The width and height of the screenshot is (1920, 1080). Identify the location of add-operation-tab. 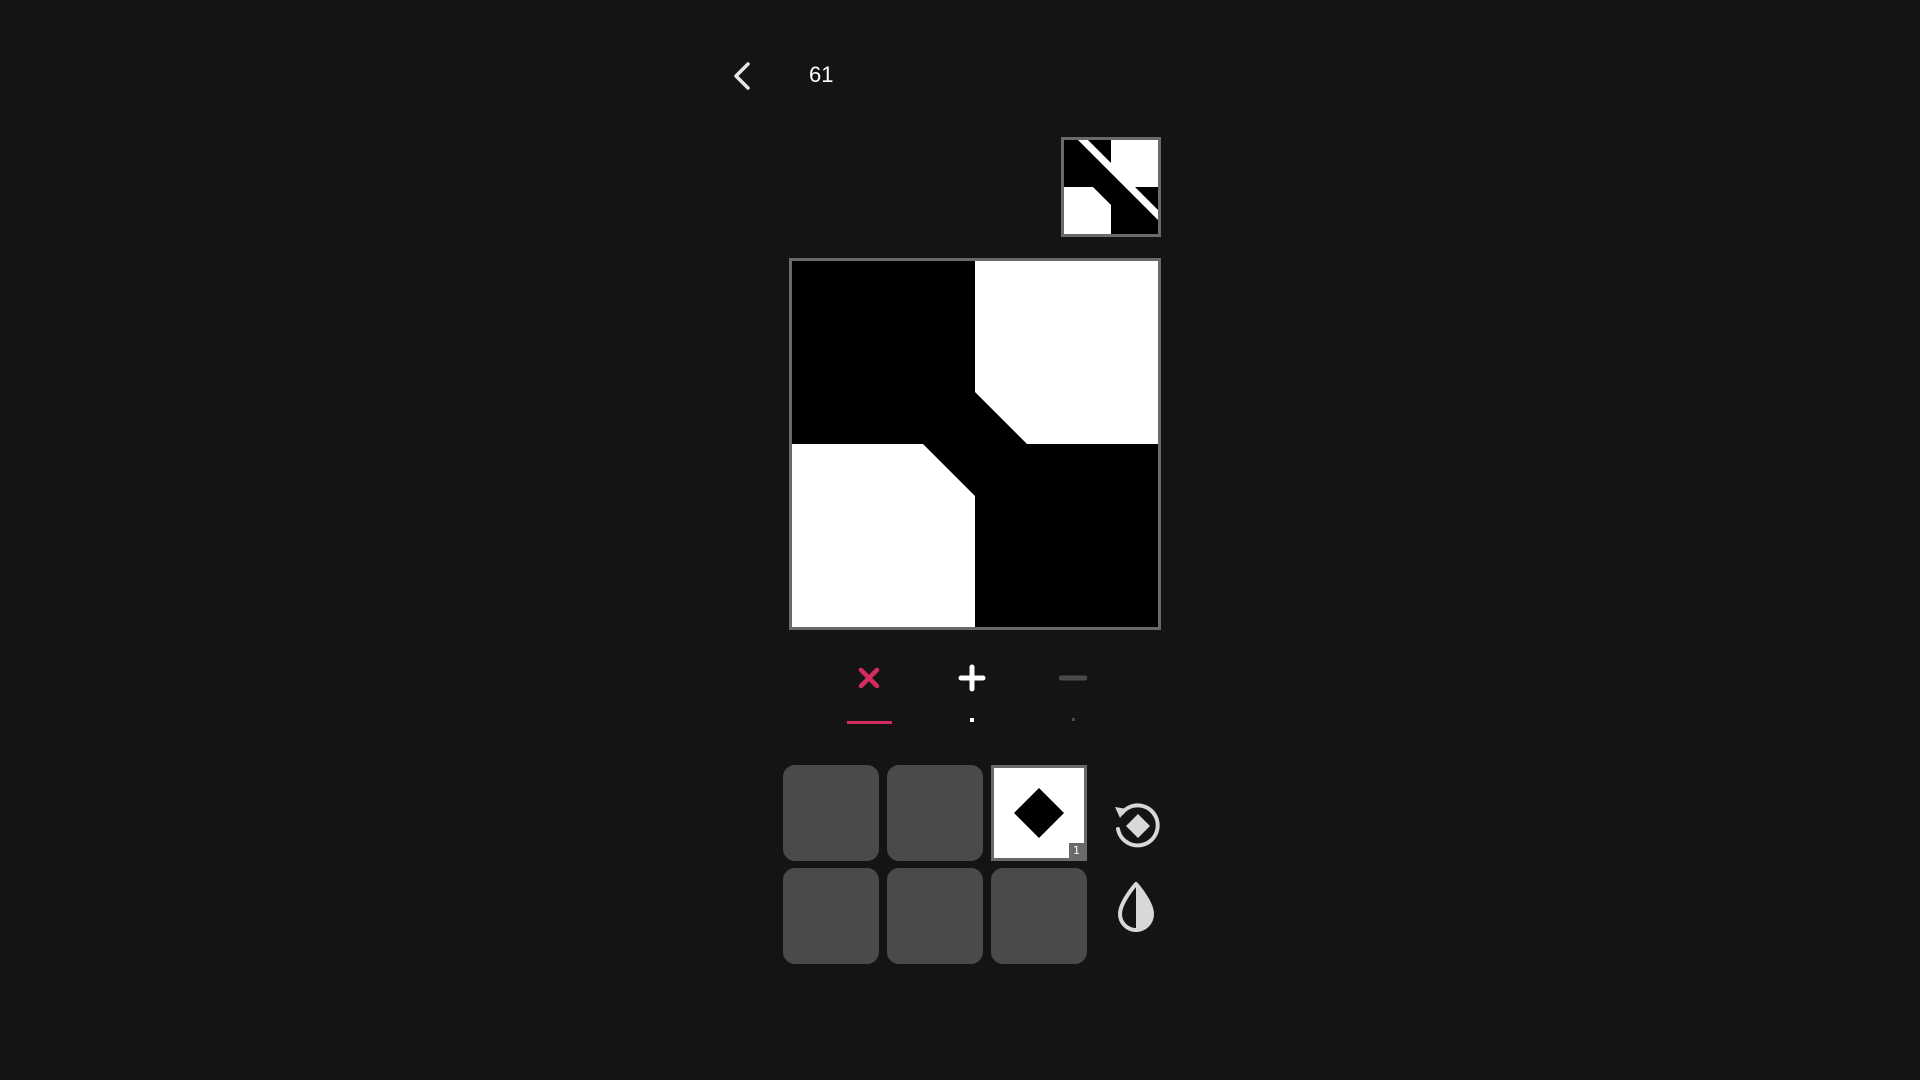
(972, 688).